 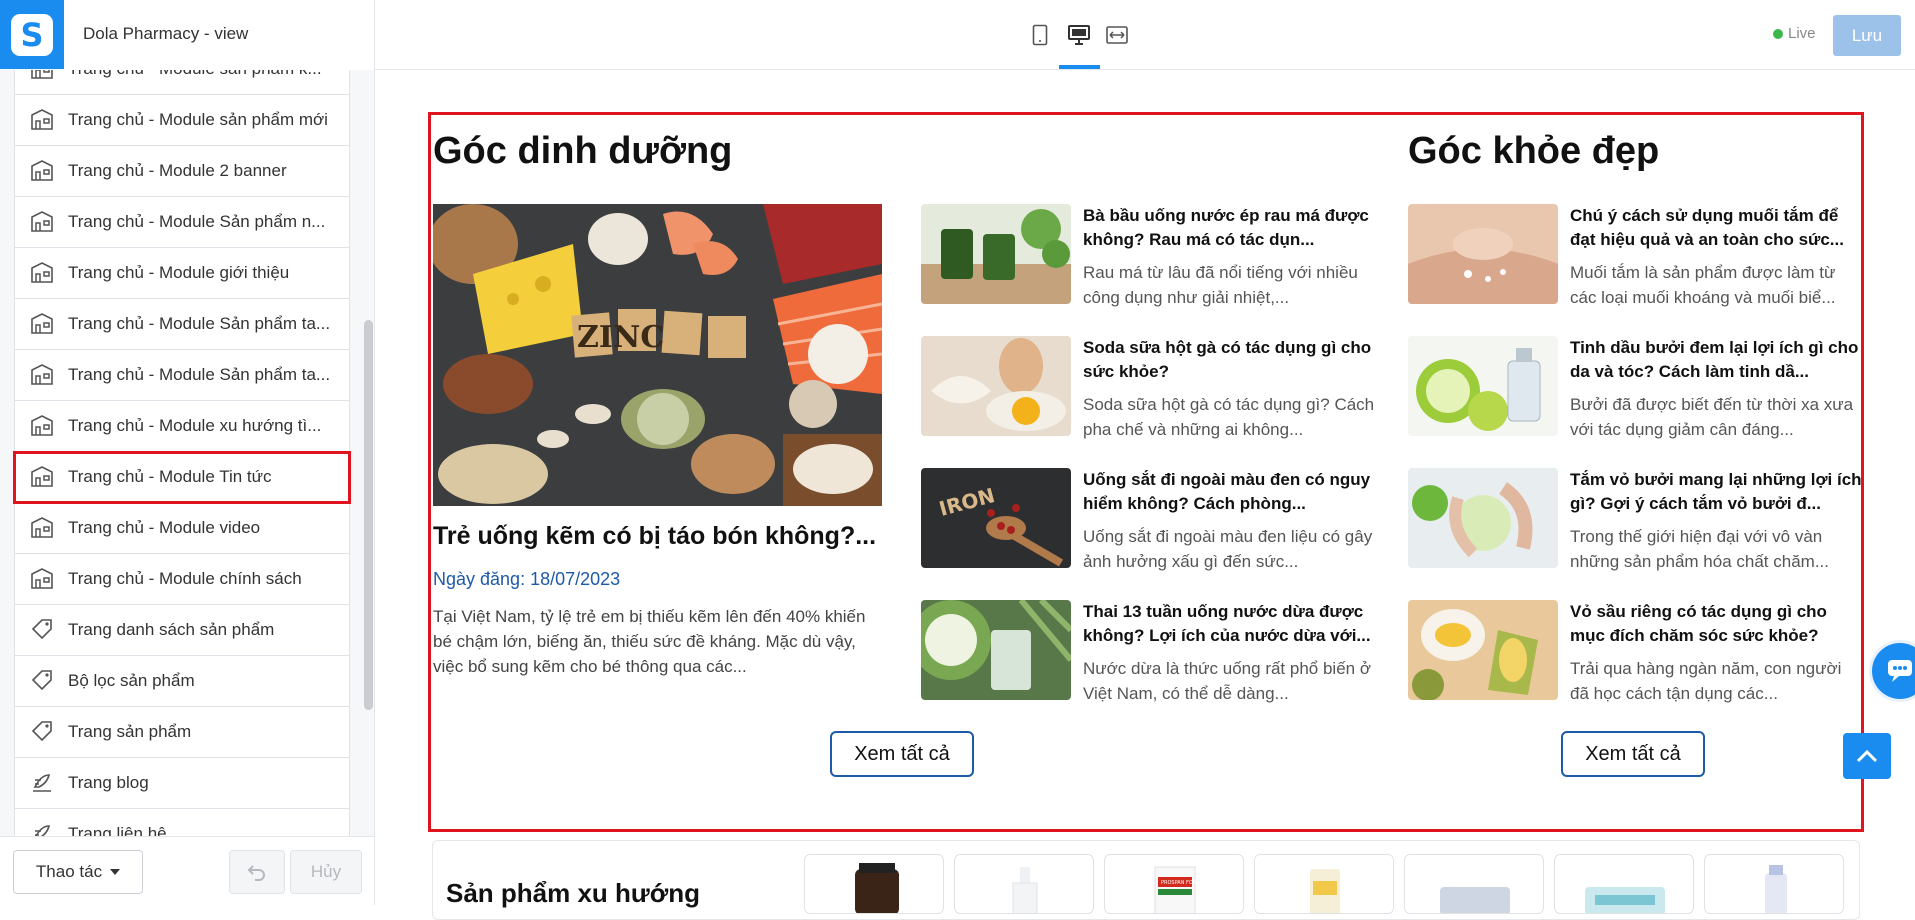 What do you see at coordinates (620, 337) in the screenshot?
I see `zinc-image-text: ZINC` at bounding box center [620, 337].